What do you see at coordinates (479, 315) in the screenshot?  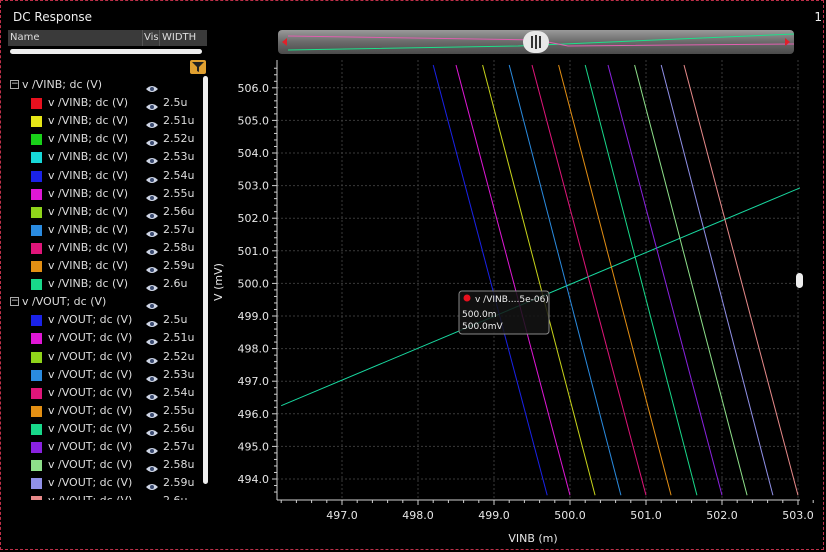 I see `tooltip-x-value: 500.0m` at bounding box center [479, 315].